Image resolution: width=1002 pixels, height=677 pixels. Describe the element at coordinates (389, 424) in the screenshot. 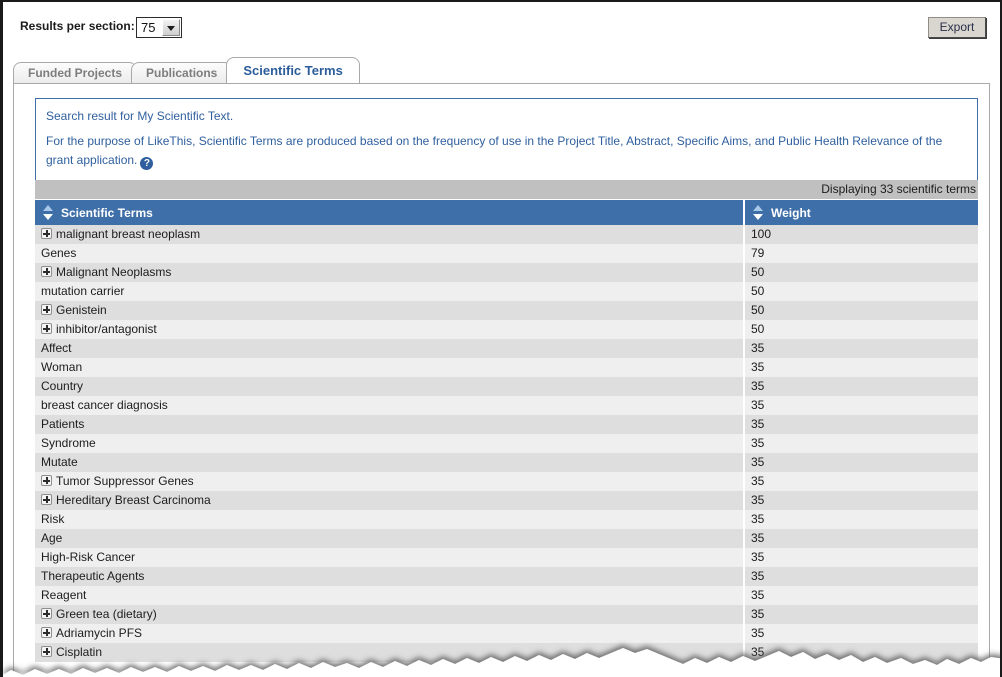

I see `term-cell: Patients` at that location.